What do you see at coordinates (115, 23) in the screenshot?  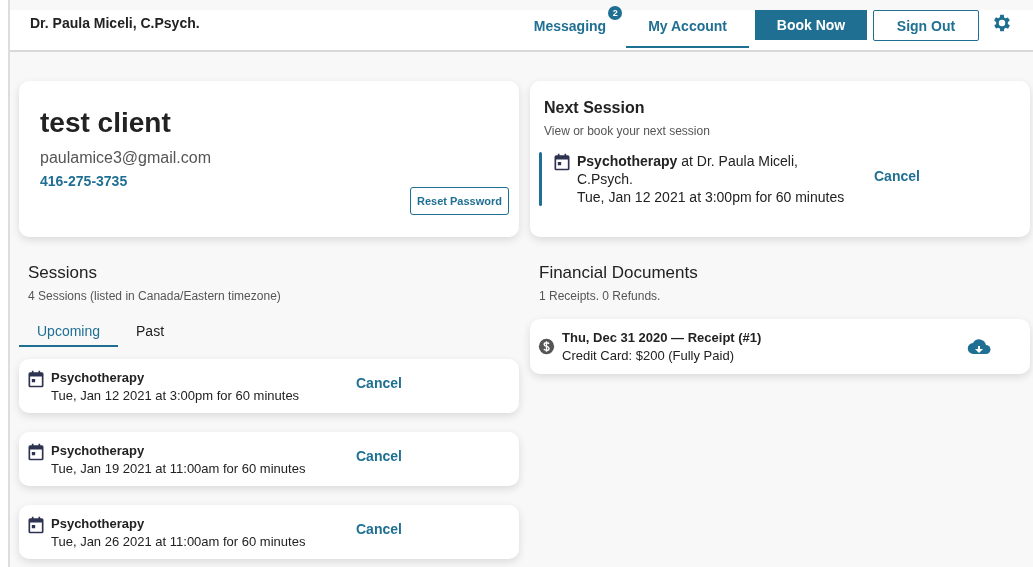 I see `practice-name: Dr. Paula Miceli, C.Psych.` at bounding box center [115, 23].